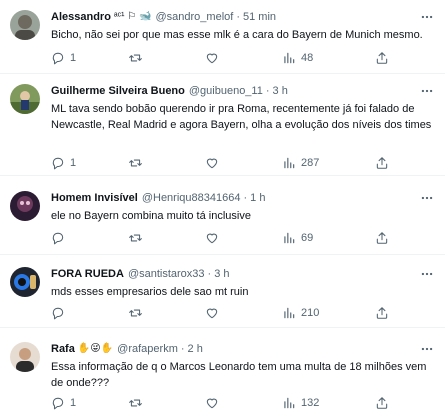 The image size is (445, 417). What do you see at coordinates (257, 198) in the screenshot?
I see `timestamp: 1 h` at bounding box center [257, 198].